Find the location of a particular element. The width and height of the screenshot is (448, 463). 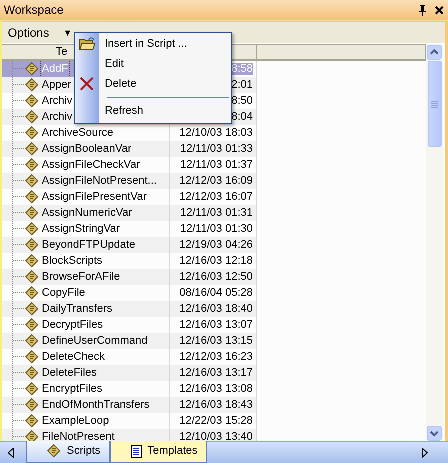

script-name: AddF is located at coordinates (55, 69).